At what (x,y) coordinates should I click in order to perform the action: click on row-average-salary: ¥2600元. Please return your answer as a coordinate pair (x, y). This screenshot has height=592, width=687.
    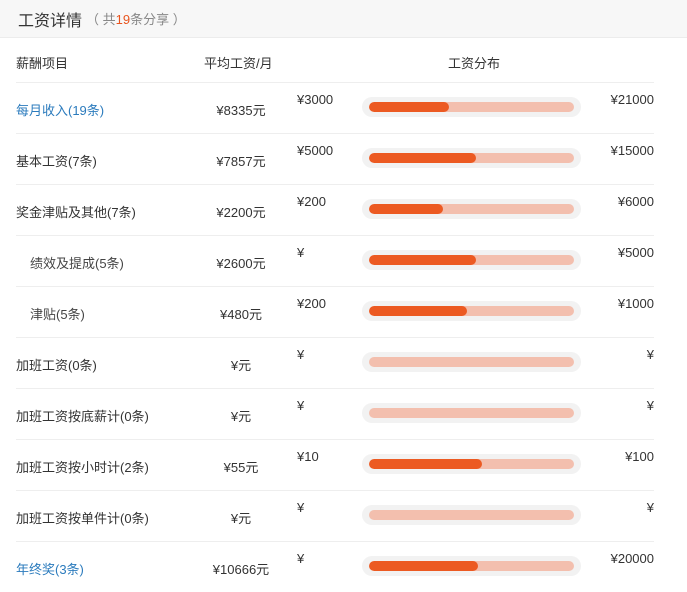
    Looking at the image, I should click on (241, 263).